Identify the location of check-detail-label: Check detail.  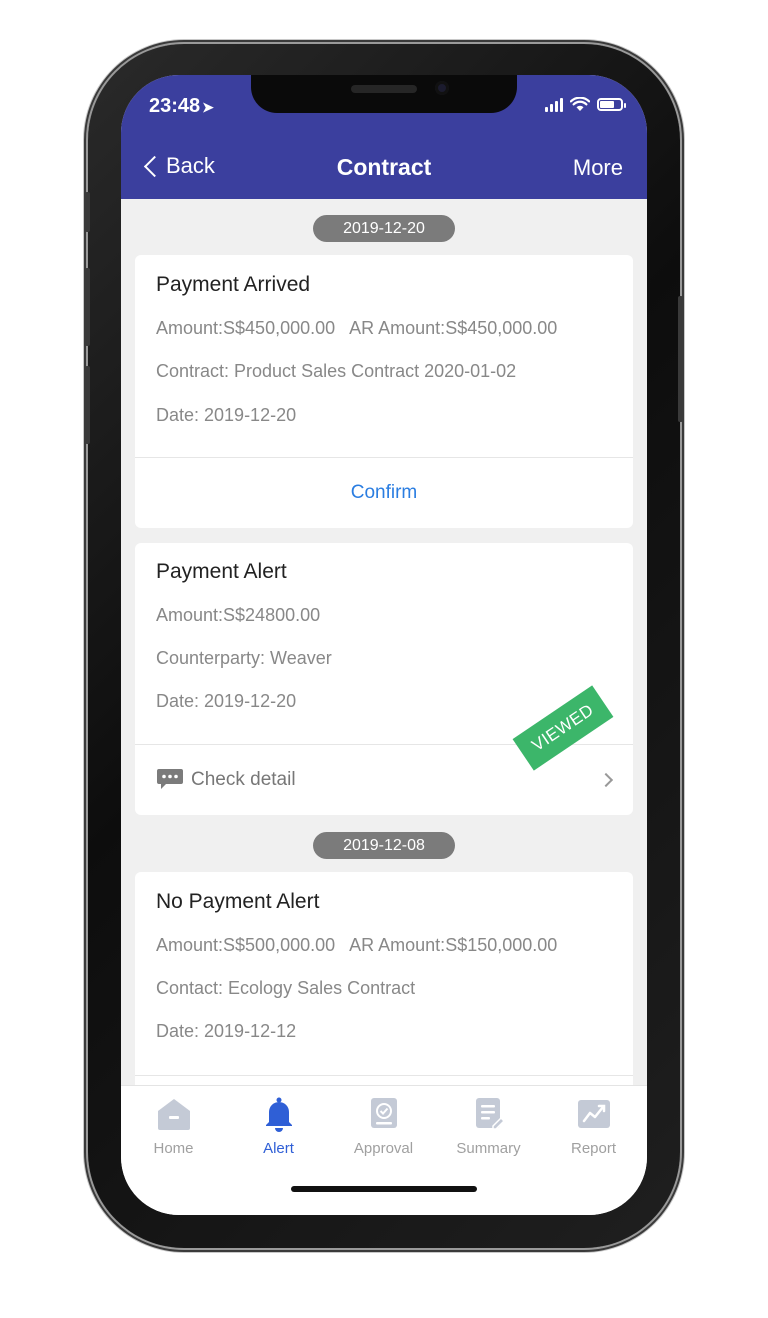
(243, 779).